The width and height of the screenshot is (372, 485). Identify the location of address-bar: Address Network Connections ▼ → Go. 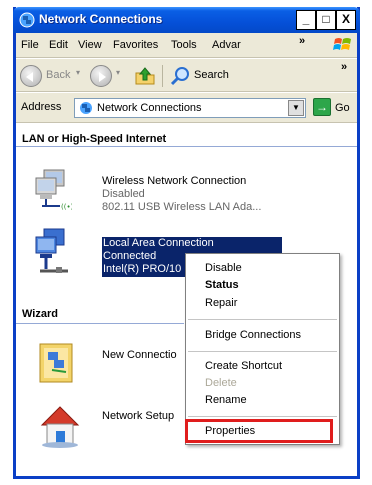
(186, 108).